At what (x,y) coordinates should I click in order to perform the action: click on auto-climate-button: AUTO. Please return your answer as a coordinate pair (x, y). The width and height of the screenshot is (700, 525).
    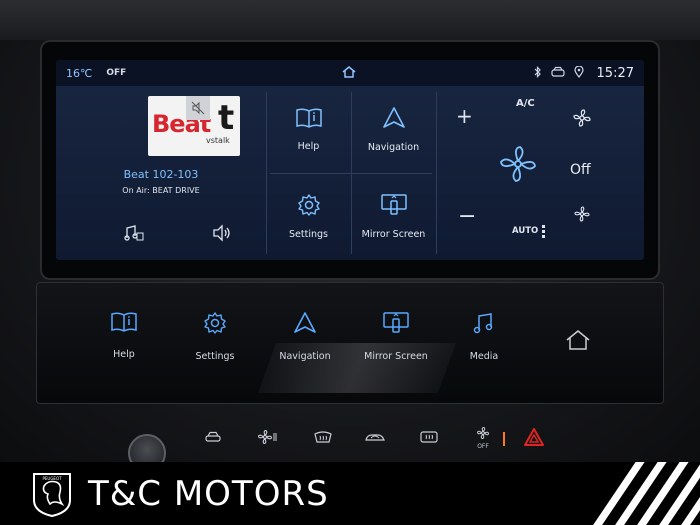
    Looking at the image, I should click on (525, 231).